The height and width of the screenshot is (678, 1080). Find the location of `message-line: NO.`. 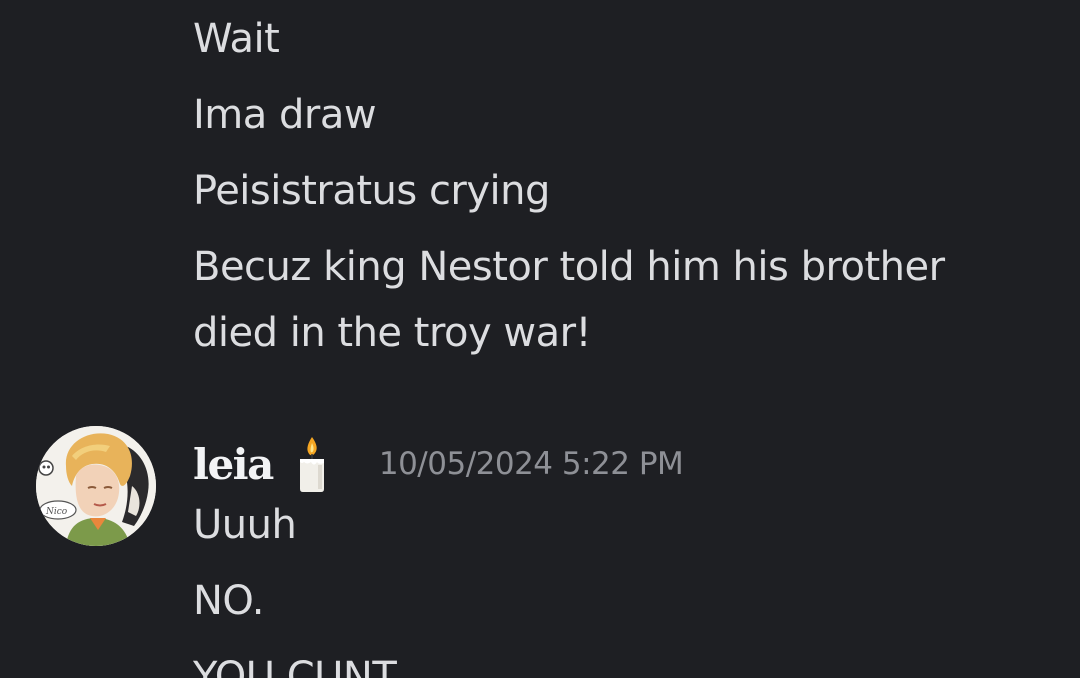

message-line: NO. is located at coordinates (229, 601).